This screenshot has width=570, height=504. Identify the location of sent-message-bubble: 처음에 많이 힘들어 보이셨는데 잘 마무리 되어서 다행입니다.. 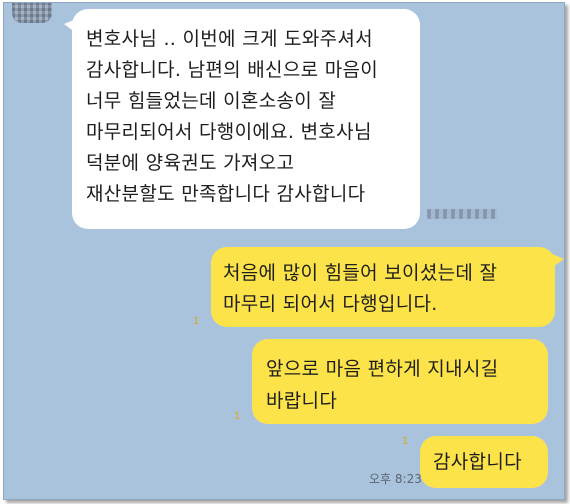
(387, 287).